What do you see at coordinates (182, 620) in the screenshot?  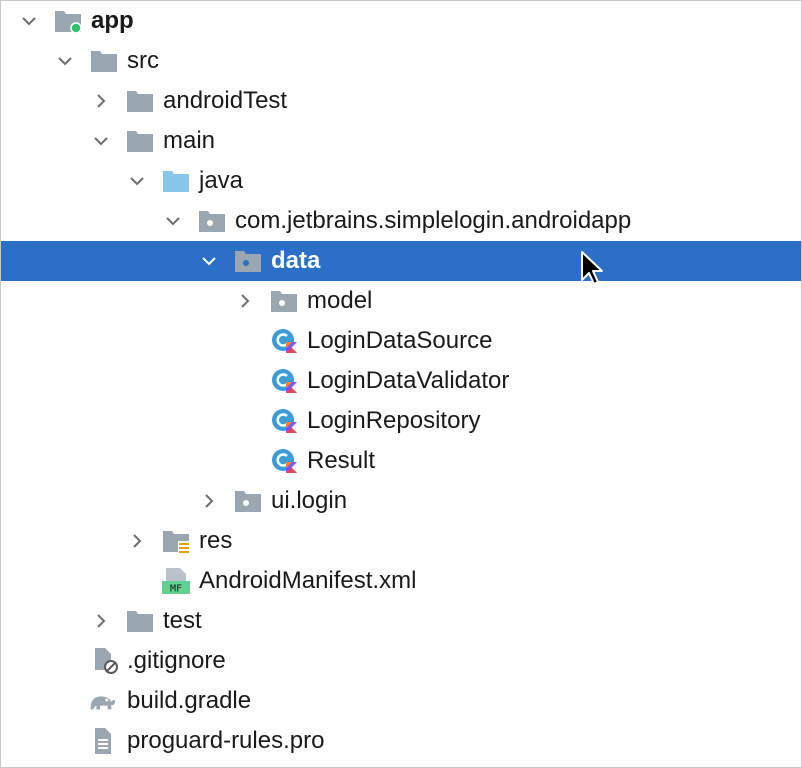 I see `tree-label-test: test` at bounding box center [182, 620].